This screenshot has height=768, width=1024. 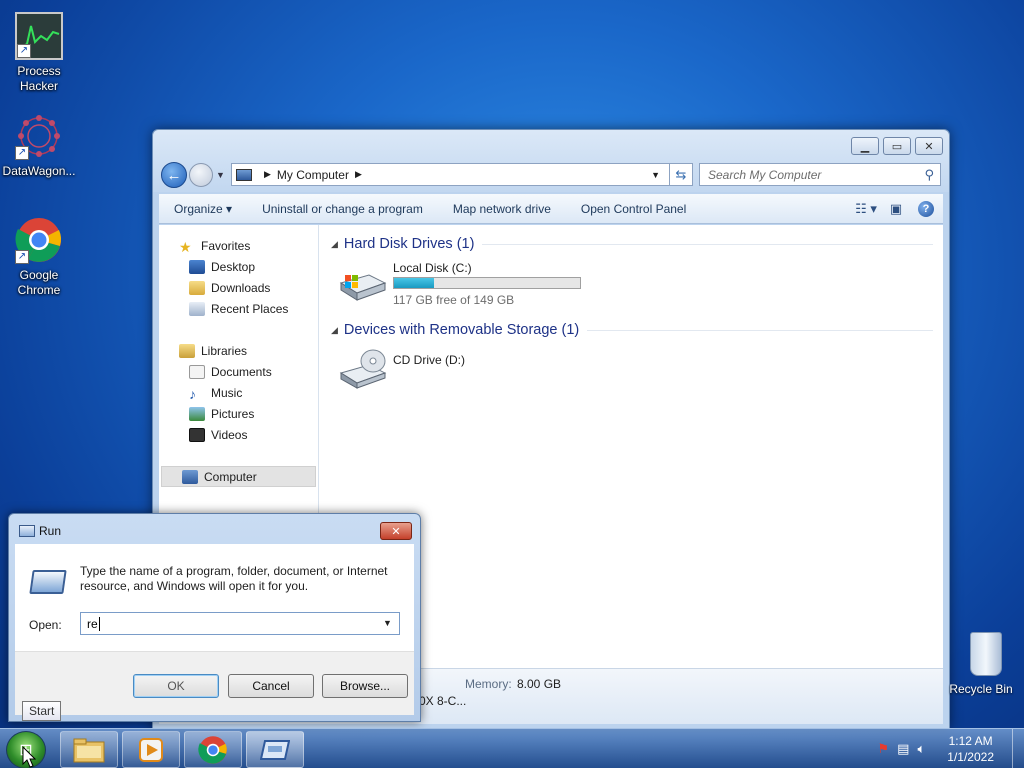 I want to click on recycle-bin-icon, so click(x=986, y=654).